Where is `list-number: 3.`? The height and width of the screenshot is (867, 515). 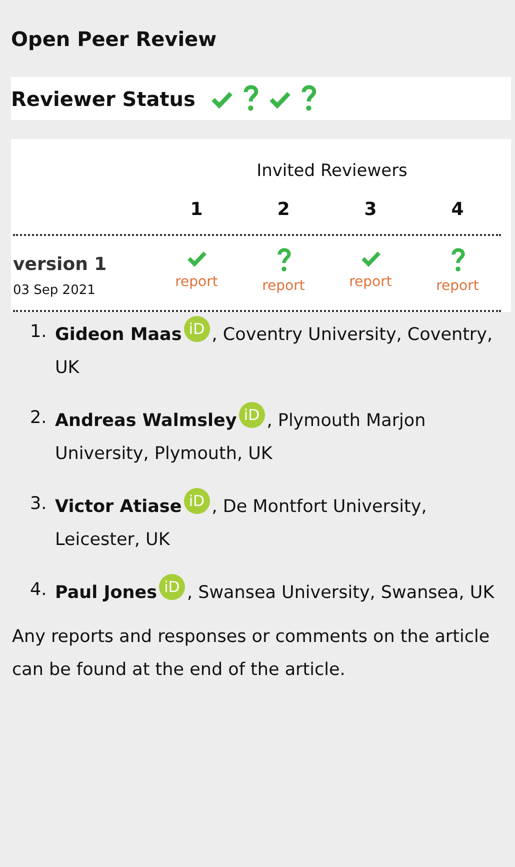 list-number: 3. is located at coordinates (39, 504).